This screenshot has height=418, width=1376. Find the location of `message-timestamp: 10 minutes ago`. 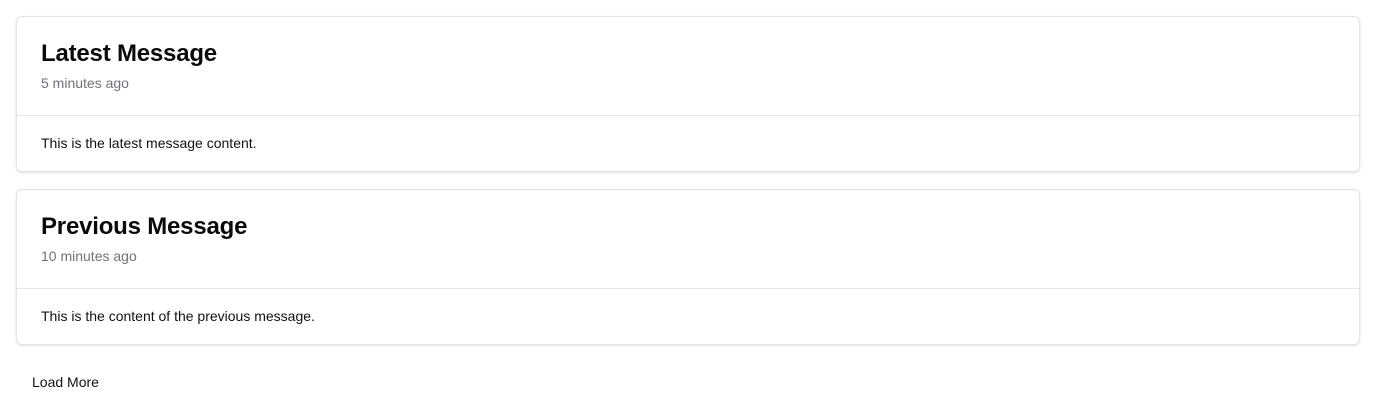

message-timestamp: 10 minutes ago is located at coordinates (89, 256).